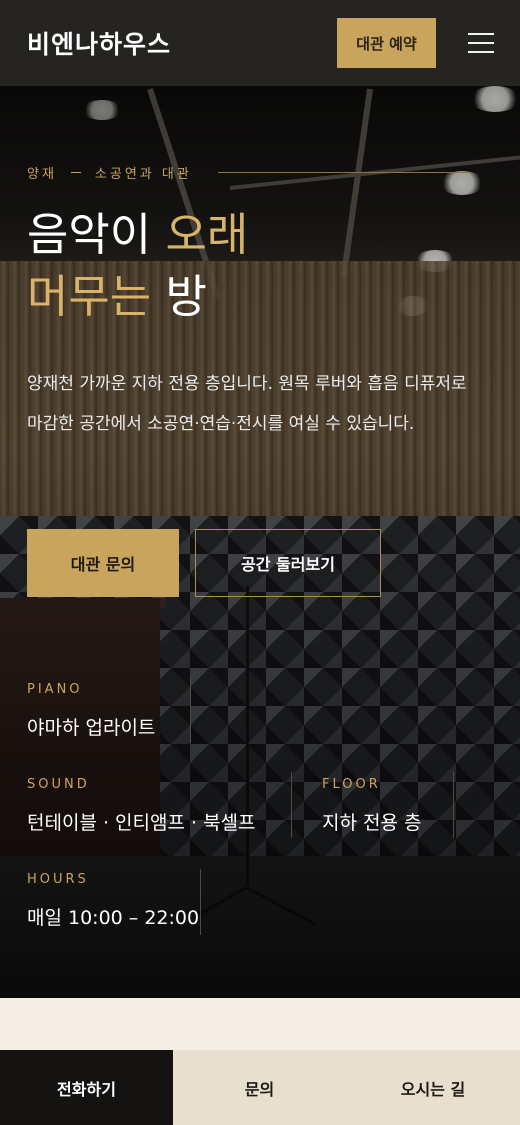 The image size is (520, 1125). Describe the element at coordinates (91, 728) in the screenshot. I see `spec-value: 야마하 업라이트` at that location.